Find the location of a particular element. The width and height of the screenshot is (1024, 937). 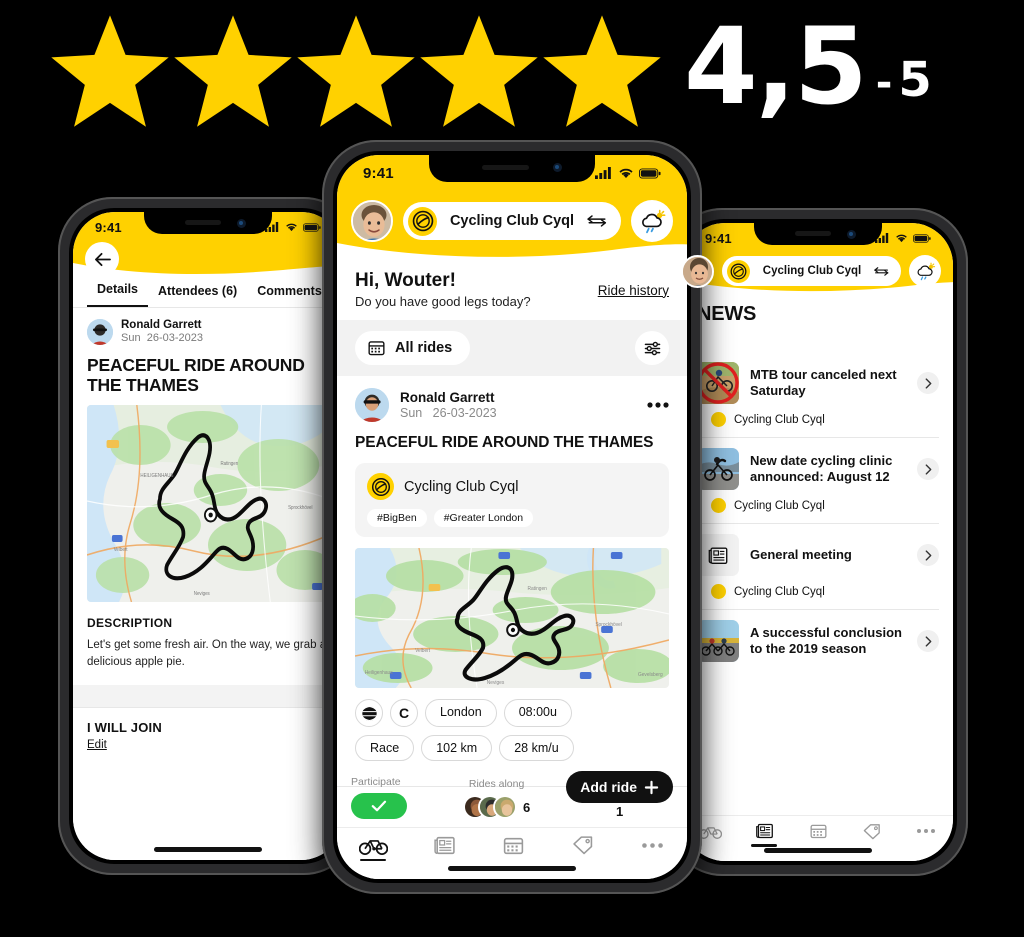

ridetype-chip: Race is located at coordinates (385, 748).